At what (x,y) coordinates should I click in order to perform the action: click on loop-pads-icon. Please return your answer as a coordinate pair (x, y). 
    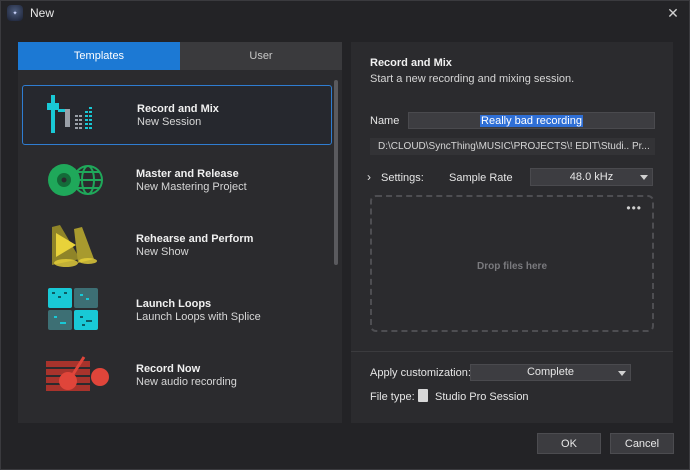
    Looking at the image, I should click on (80, 310).